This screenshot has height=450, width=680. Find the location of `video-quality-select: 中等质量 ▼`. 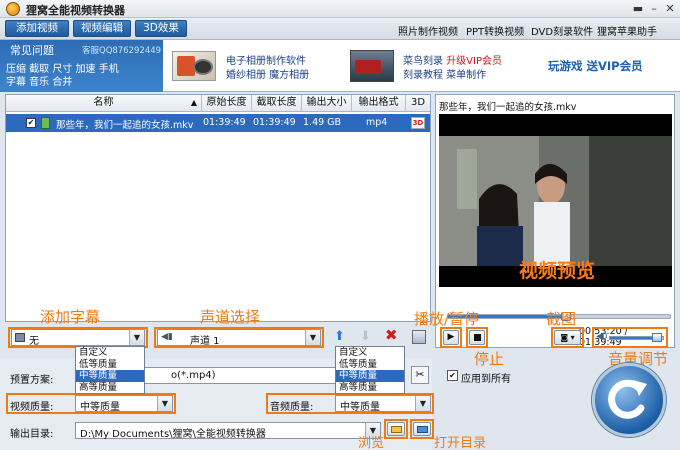

video-quality-select: 中等质量 ▼ is located at coordinates (124, 404).